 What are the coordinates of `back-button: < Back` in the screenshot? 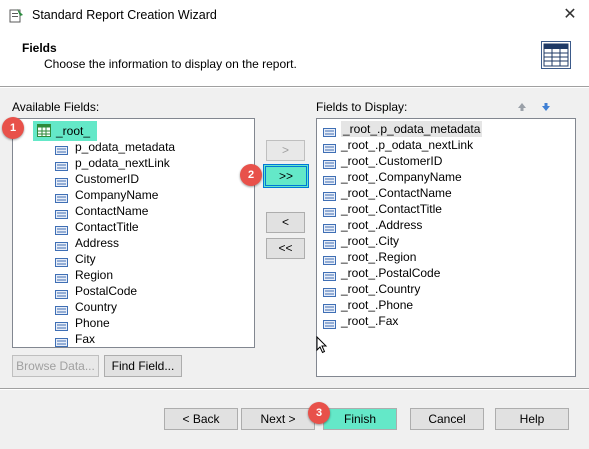 It's located at (201, 419).